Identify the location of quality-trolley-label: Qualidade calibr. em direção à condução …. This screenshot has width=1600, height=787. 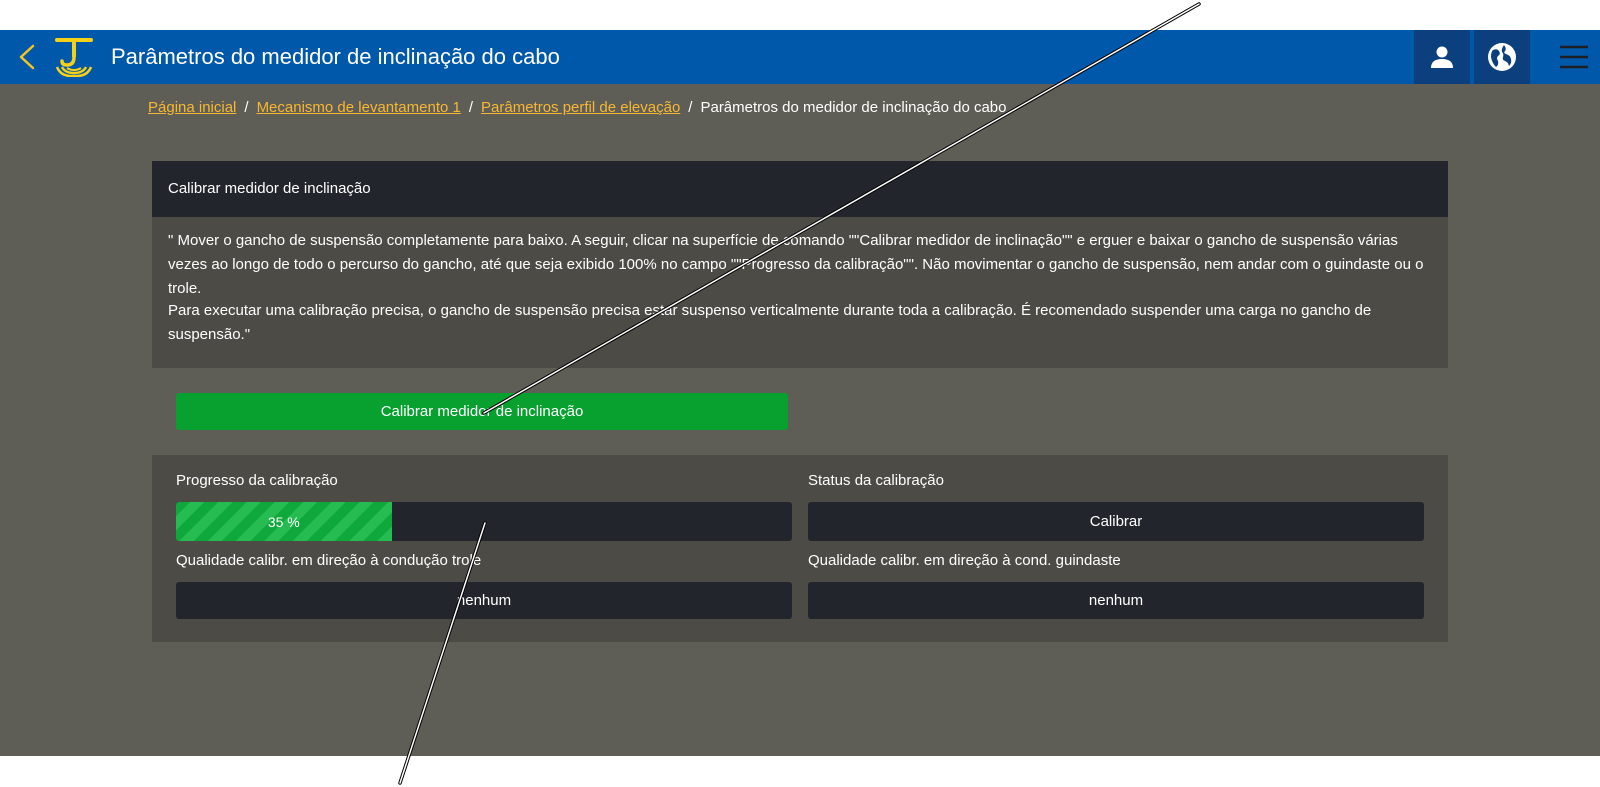
(329, 560).